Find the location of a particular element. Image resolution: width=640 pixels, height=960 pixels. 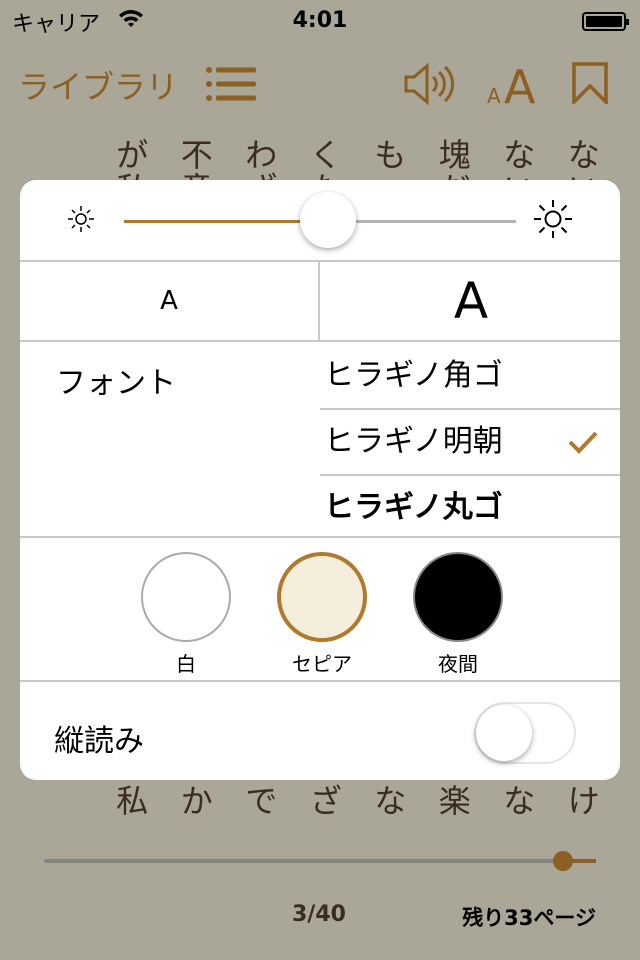

font-size-section: A A is located at coordinates (320, 302).